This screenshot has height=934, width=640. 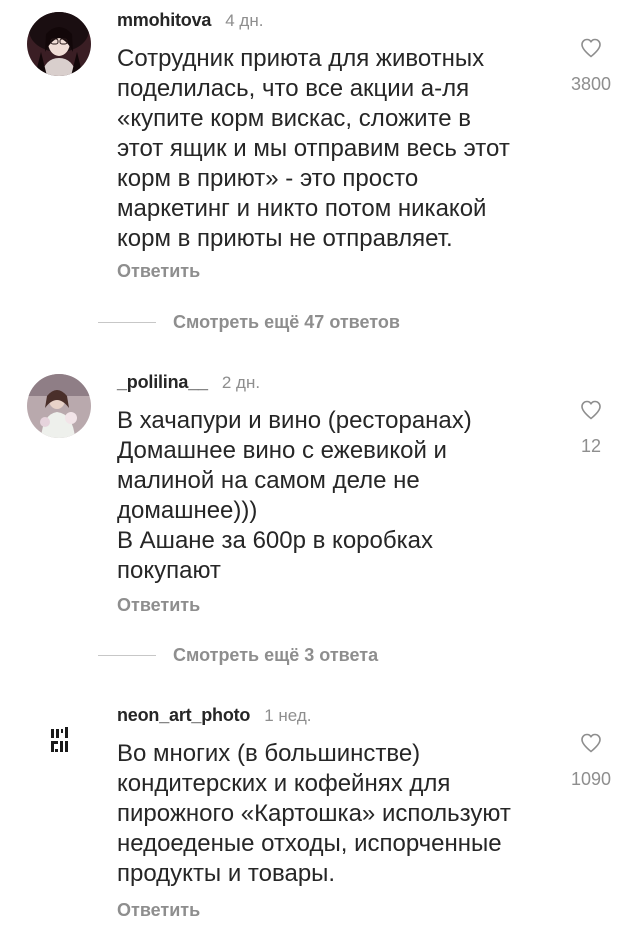 I want to click on comment-time: 2 дн., so click(x=241, y=382).